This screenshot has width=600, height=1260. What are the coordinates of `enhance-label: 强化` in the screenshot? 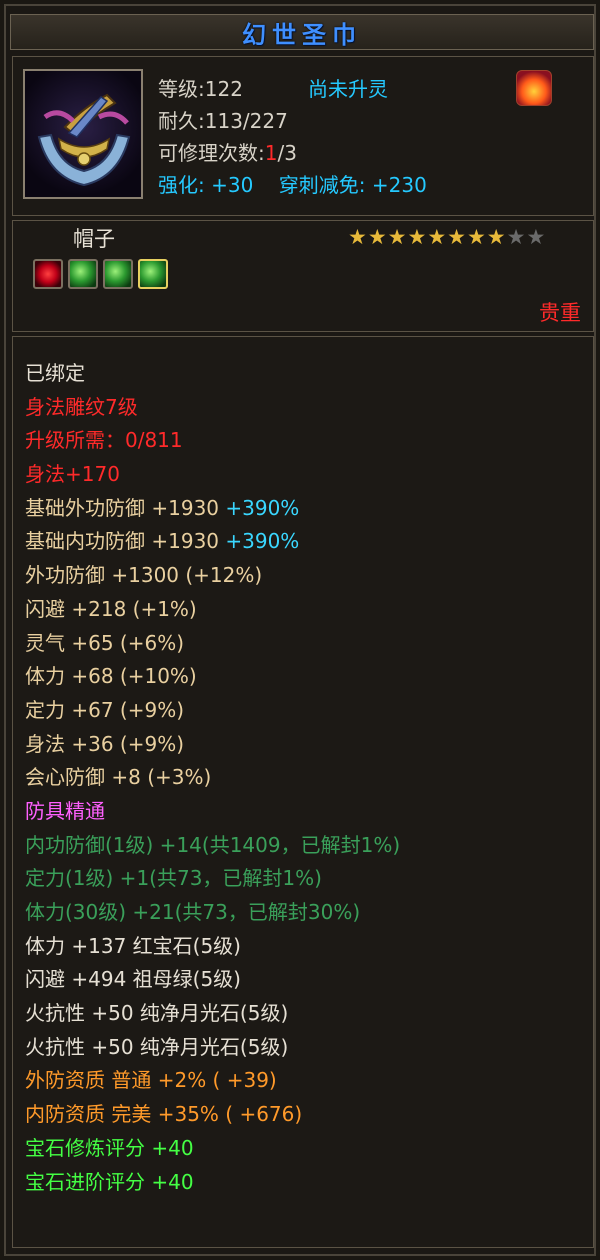 It's located at (178, 185).